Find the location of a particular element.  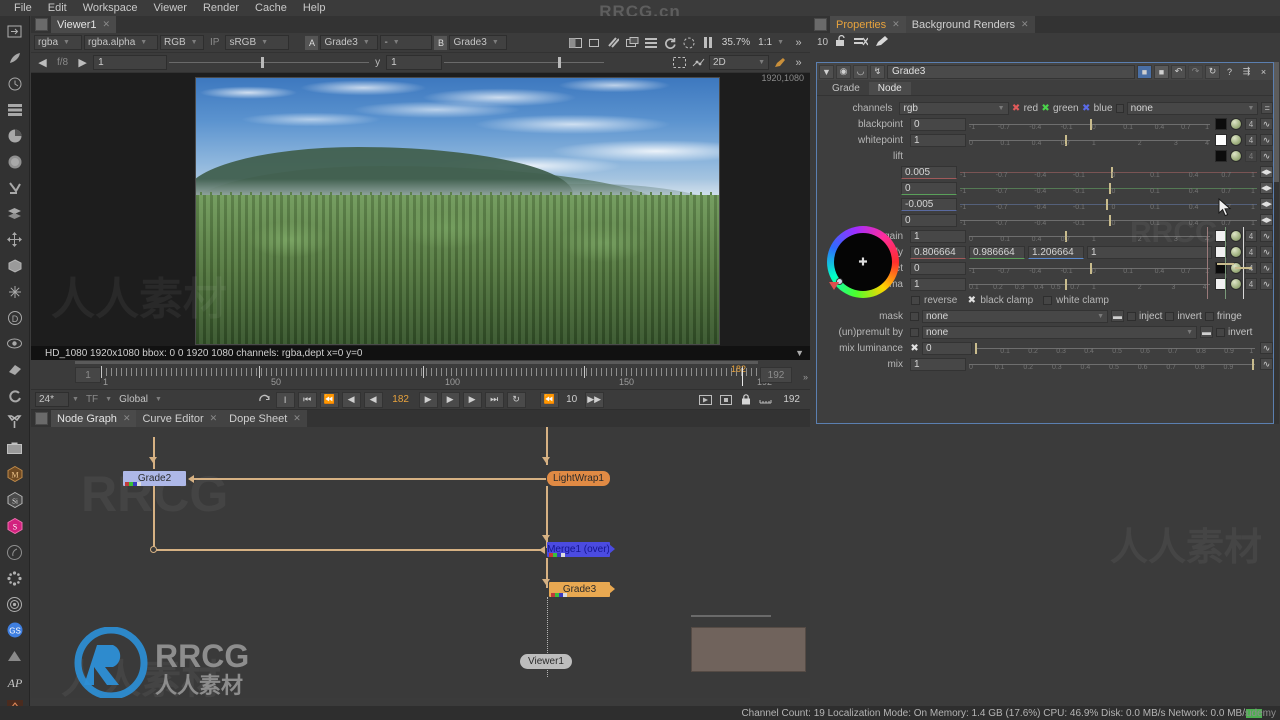

lift-blue-stepper: ◀▶ is located at coordinates (1266, 204).